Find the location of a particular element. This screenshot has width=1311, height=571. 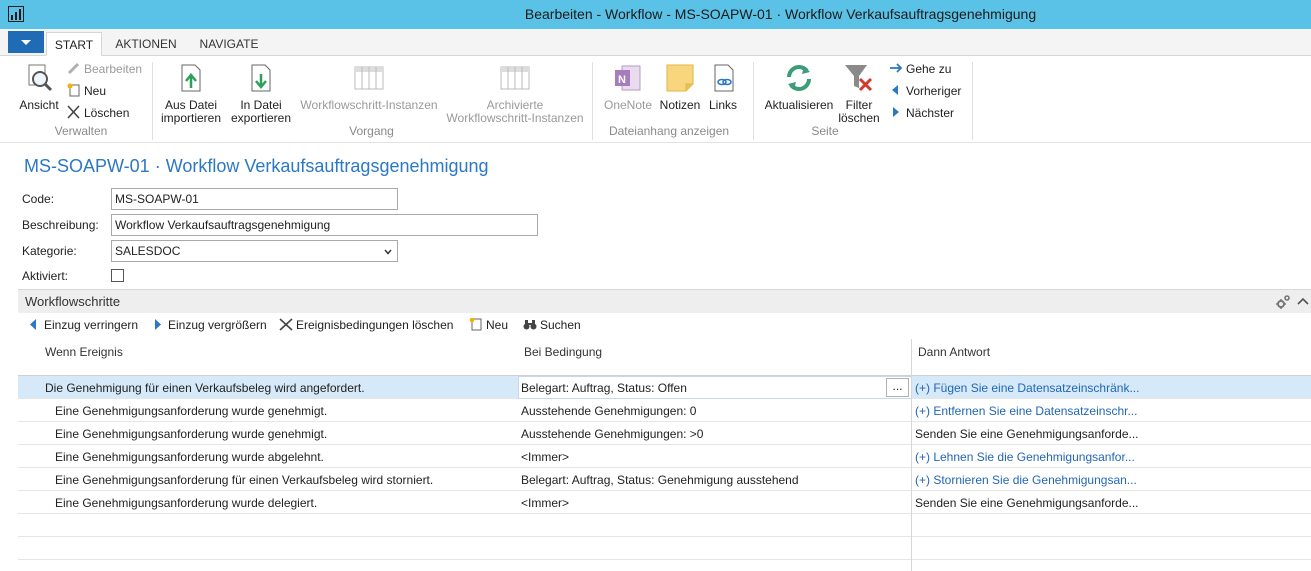

ansicht-button: Ansicht is located at coordinates (39, 87).